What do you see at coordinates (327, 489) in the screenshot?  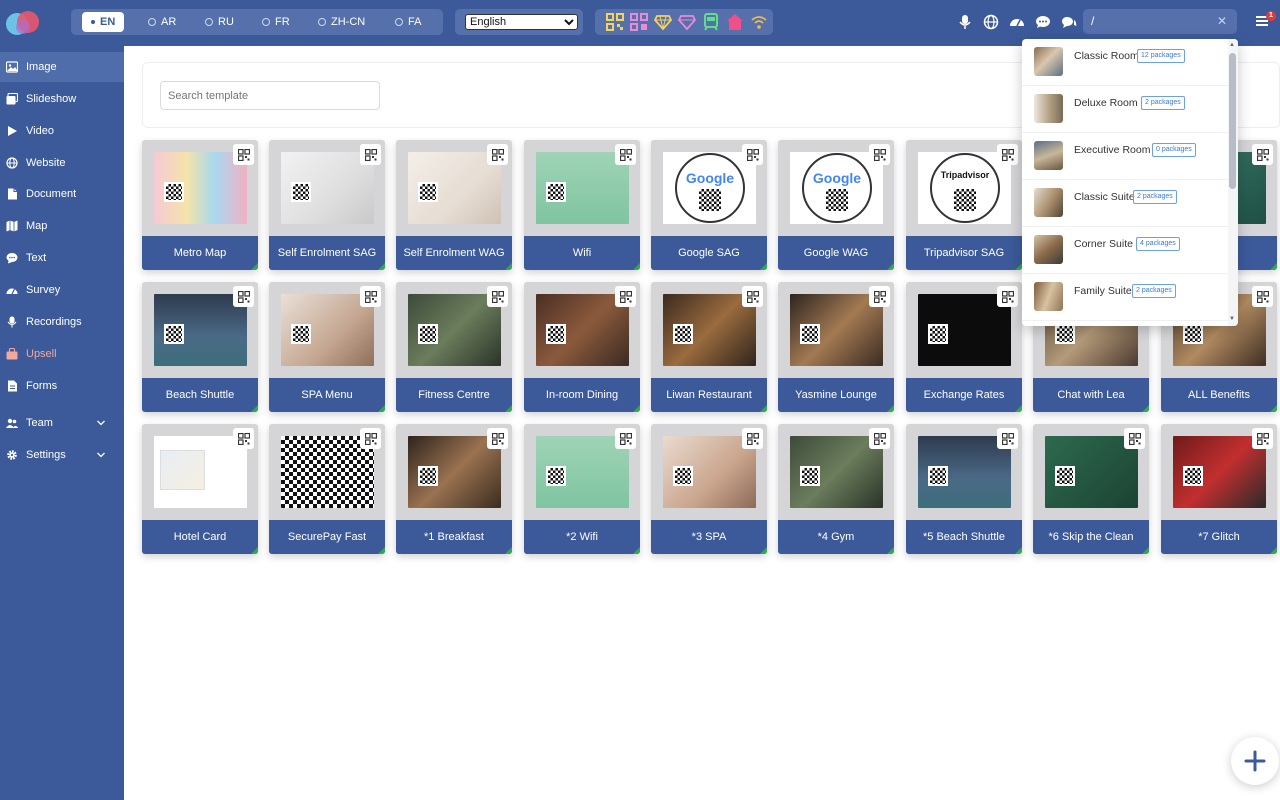 I see `template-card-securepay-fast: SecurePay Fast` at bounding box center [327, 489].